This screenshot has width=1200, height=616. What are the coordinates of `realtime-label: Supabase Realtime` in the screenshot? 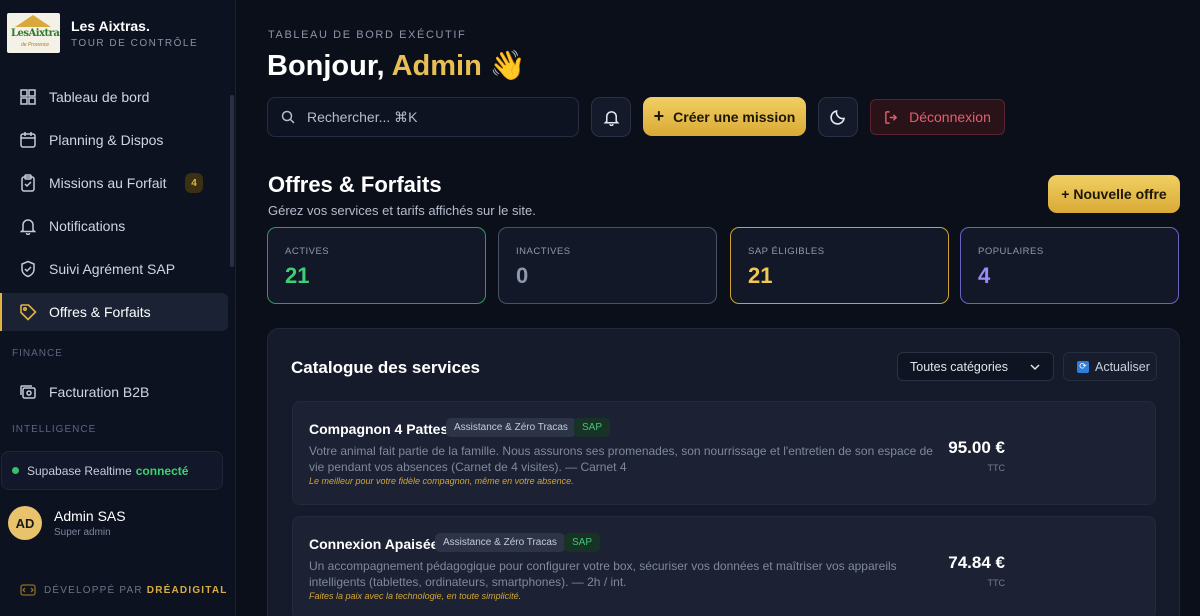 It's located at (79, 470).